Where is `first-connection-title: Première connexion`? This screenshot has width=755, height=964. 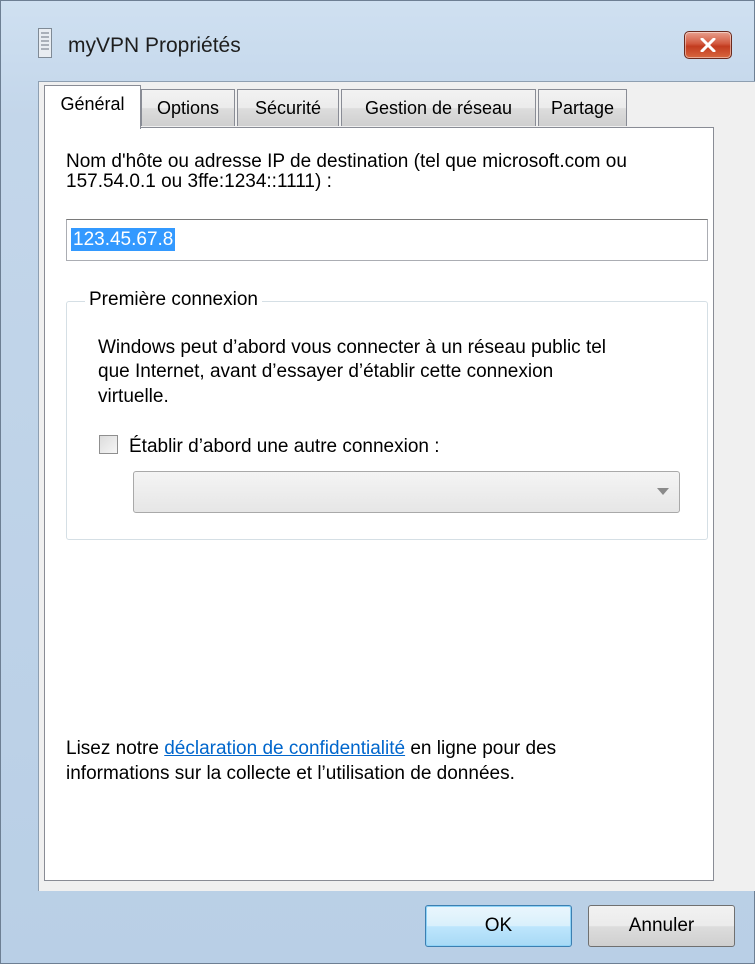 first-connection-title: Première connexion is located at coordinates (173, 300).